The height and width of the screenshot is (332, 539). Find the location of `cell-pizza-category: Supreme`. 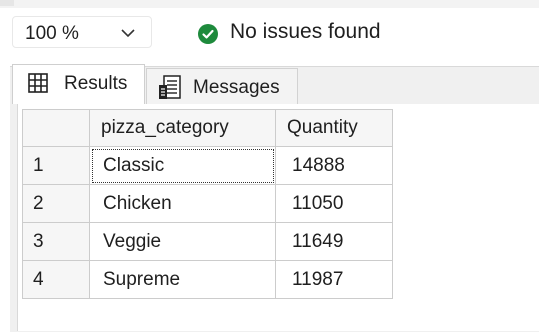

cell-pizza-category: Supreme is located at coordinates (182, 279).